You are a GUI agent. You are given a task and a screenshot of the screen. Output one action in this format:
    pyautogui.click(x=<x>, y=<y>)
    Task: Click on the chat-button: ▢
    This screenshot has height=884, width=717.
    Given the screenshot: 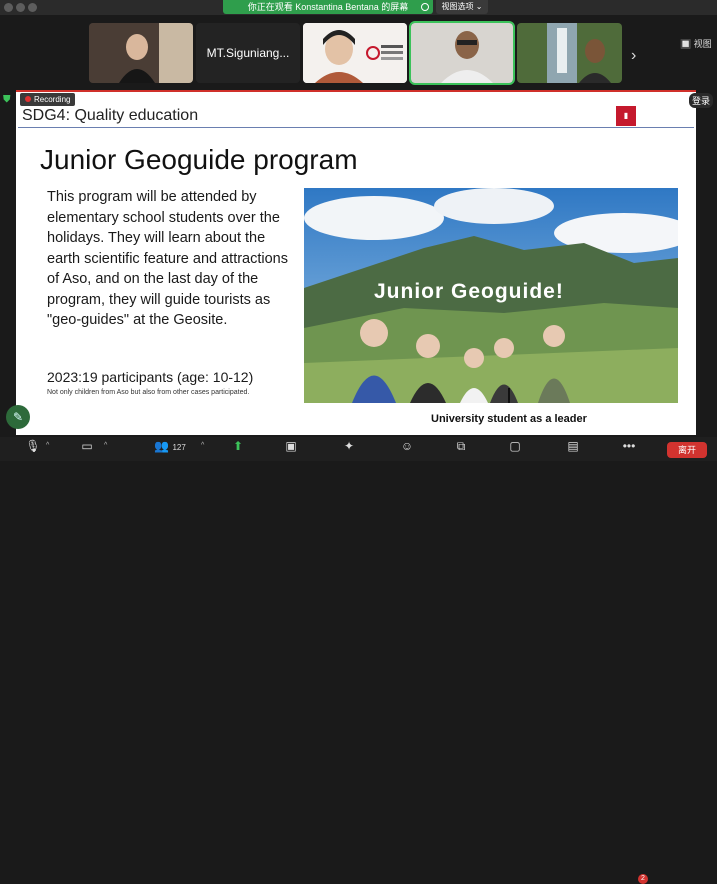 What is the action you would take?
    pyautogui.click(x=515, y=446)
    